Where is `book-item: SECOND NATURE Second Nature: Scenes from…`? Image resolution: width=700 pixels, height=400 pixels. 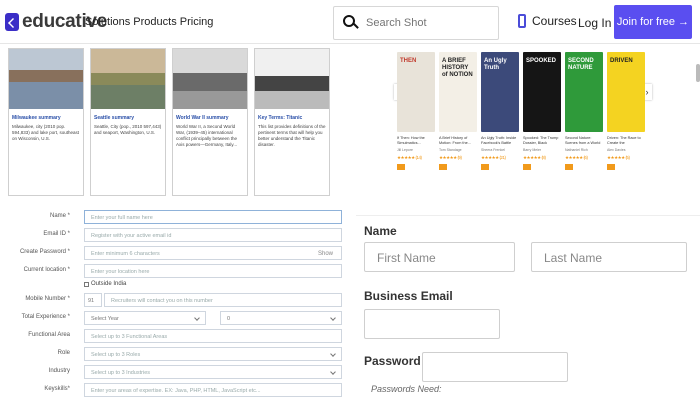
book-item: SECOND NATURE Second Nature: Scenes from… is located at coordinates (584, 111).